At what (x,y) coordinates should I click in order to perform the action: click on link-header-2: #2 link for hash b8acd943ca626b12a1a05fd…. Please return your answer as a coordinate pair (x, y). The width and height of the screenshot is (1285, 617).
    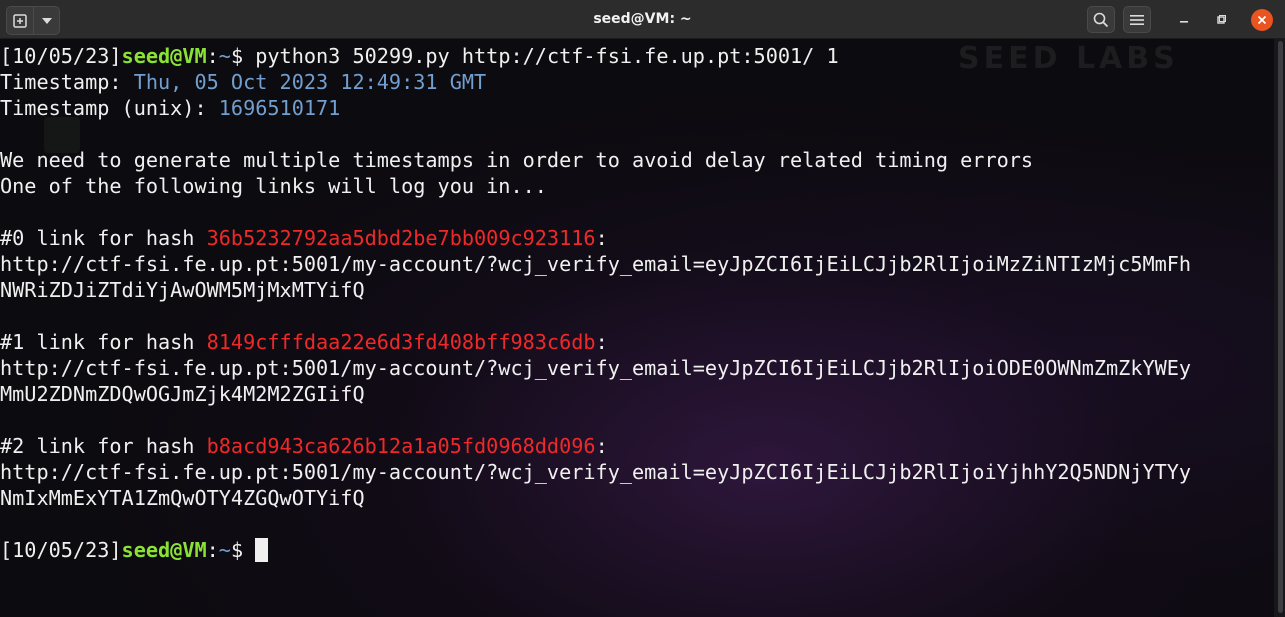
    Looking at the image, I should click on (595, 446).